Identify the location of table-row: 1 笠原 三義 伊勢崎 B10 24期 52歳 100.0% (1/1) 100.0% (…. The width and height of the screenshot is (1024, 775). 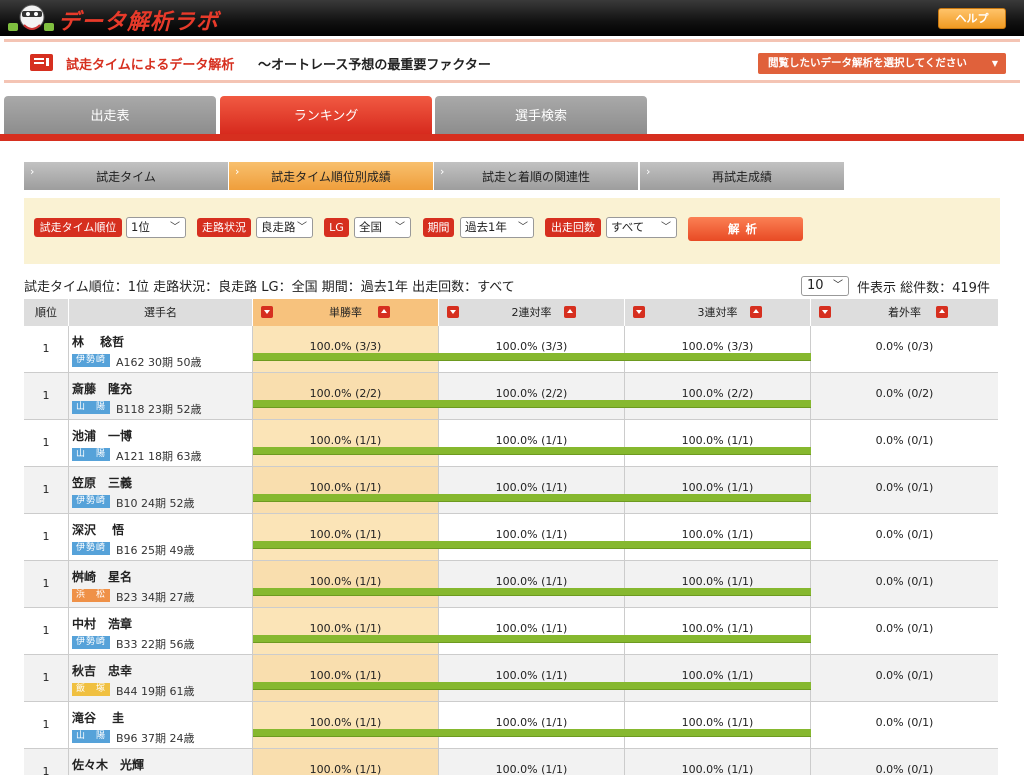
(511, 490).